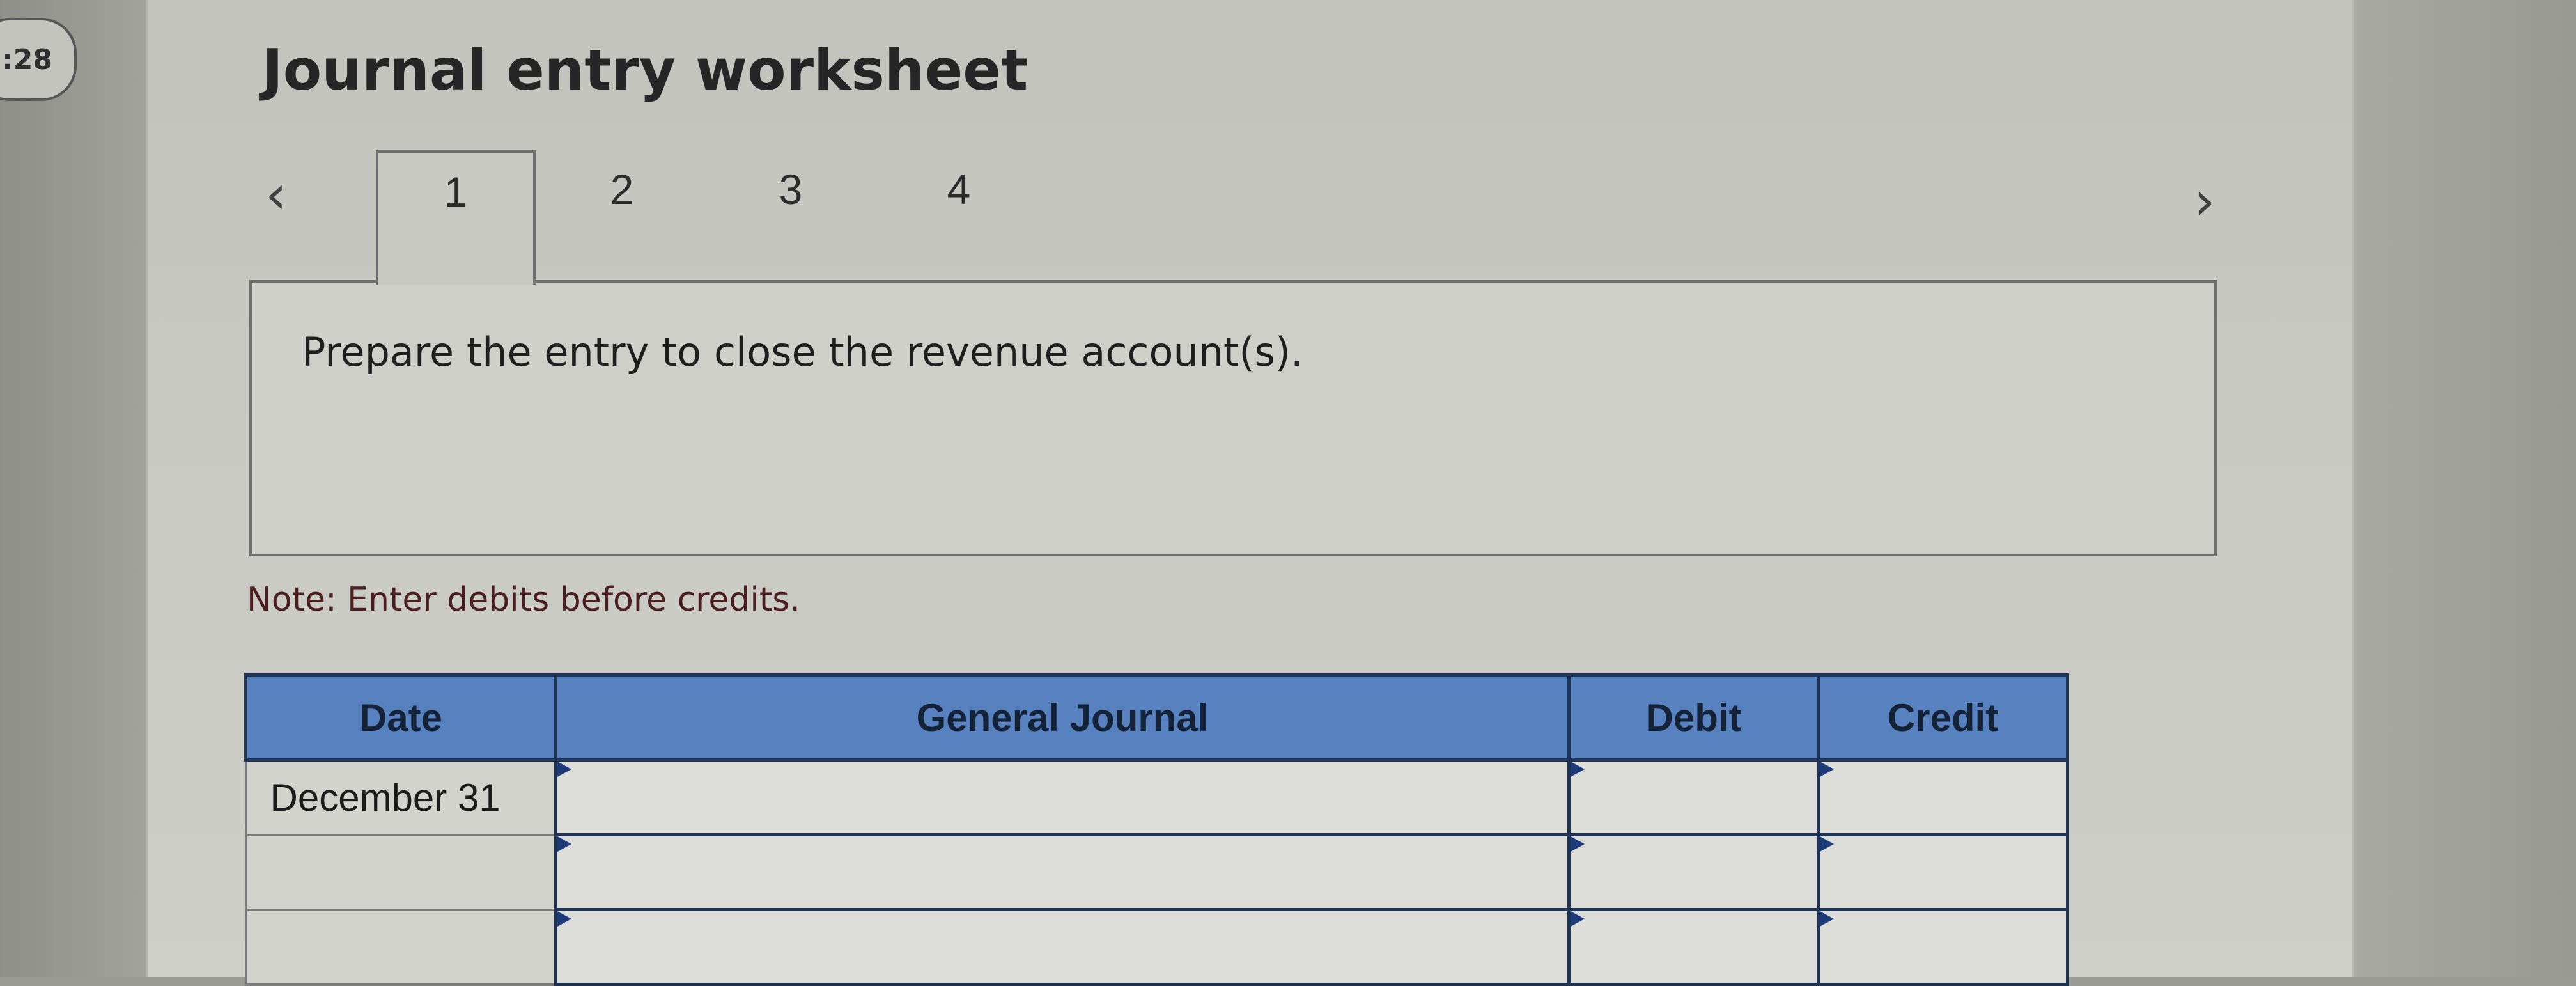 This screenshot has width=2576, height=986. I want to click on table-row: December 31, so click(1156, 797).